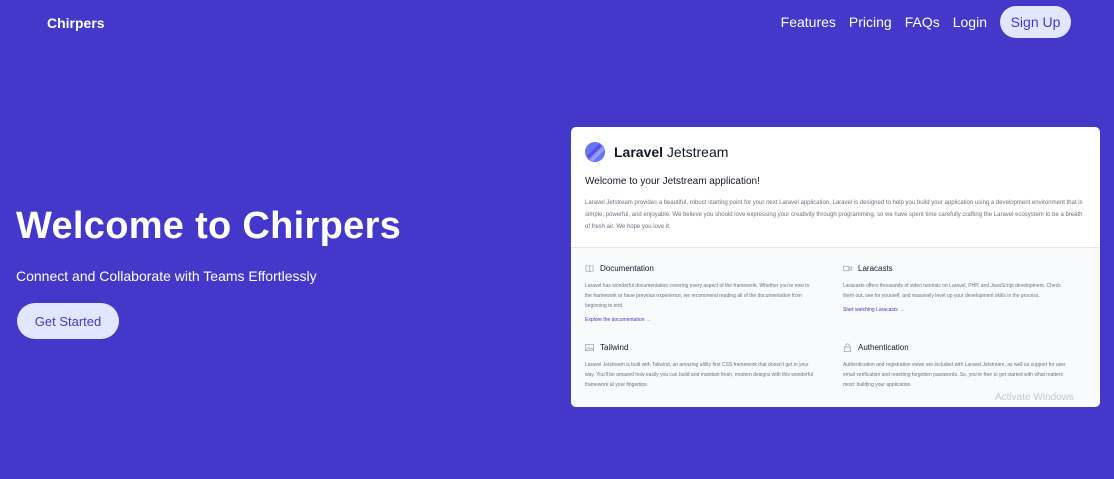 Image resolution: width=1114 pixels, height=479 pixels. What do you see at coordinates (595, 152) in the screenshot?
I see `jetstream-logo-icon` at bounding box center [595, 152].